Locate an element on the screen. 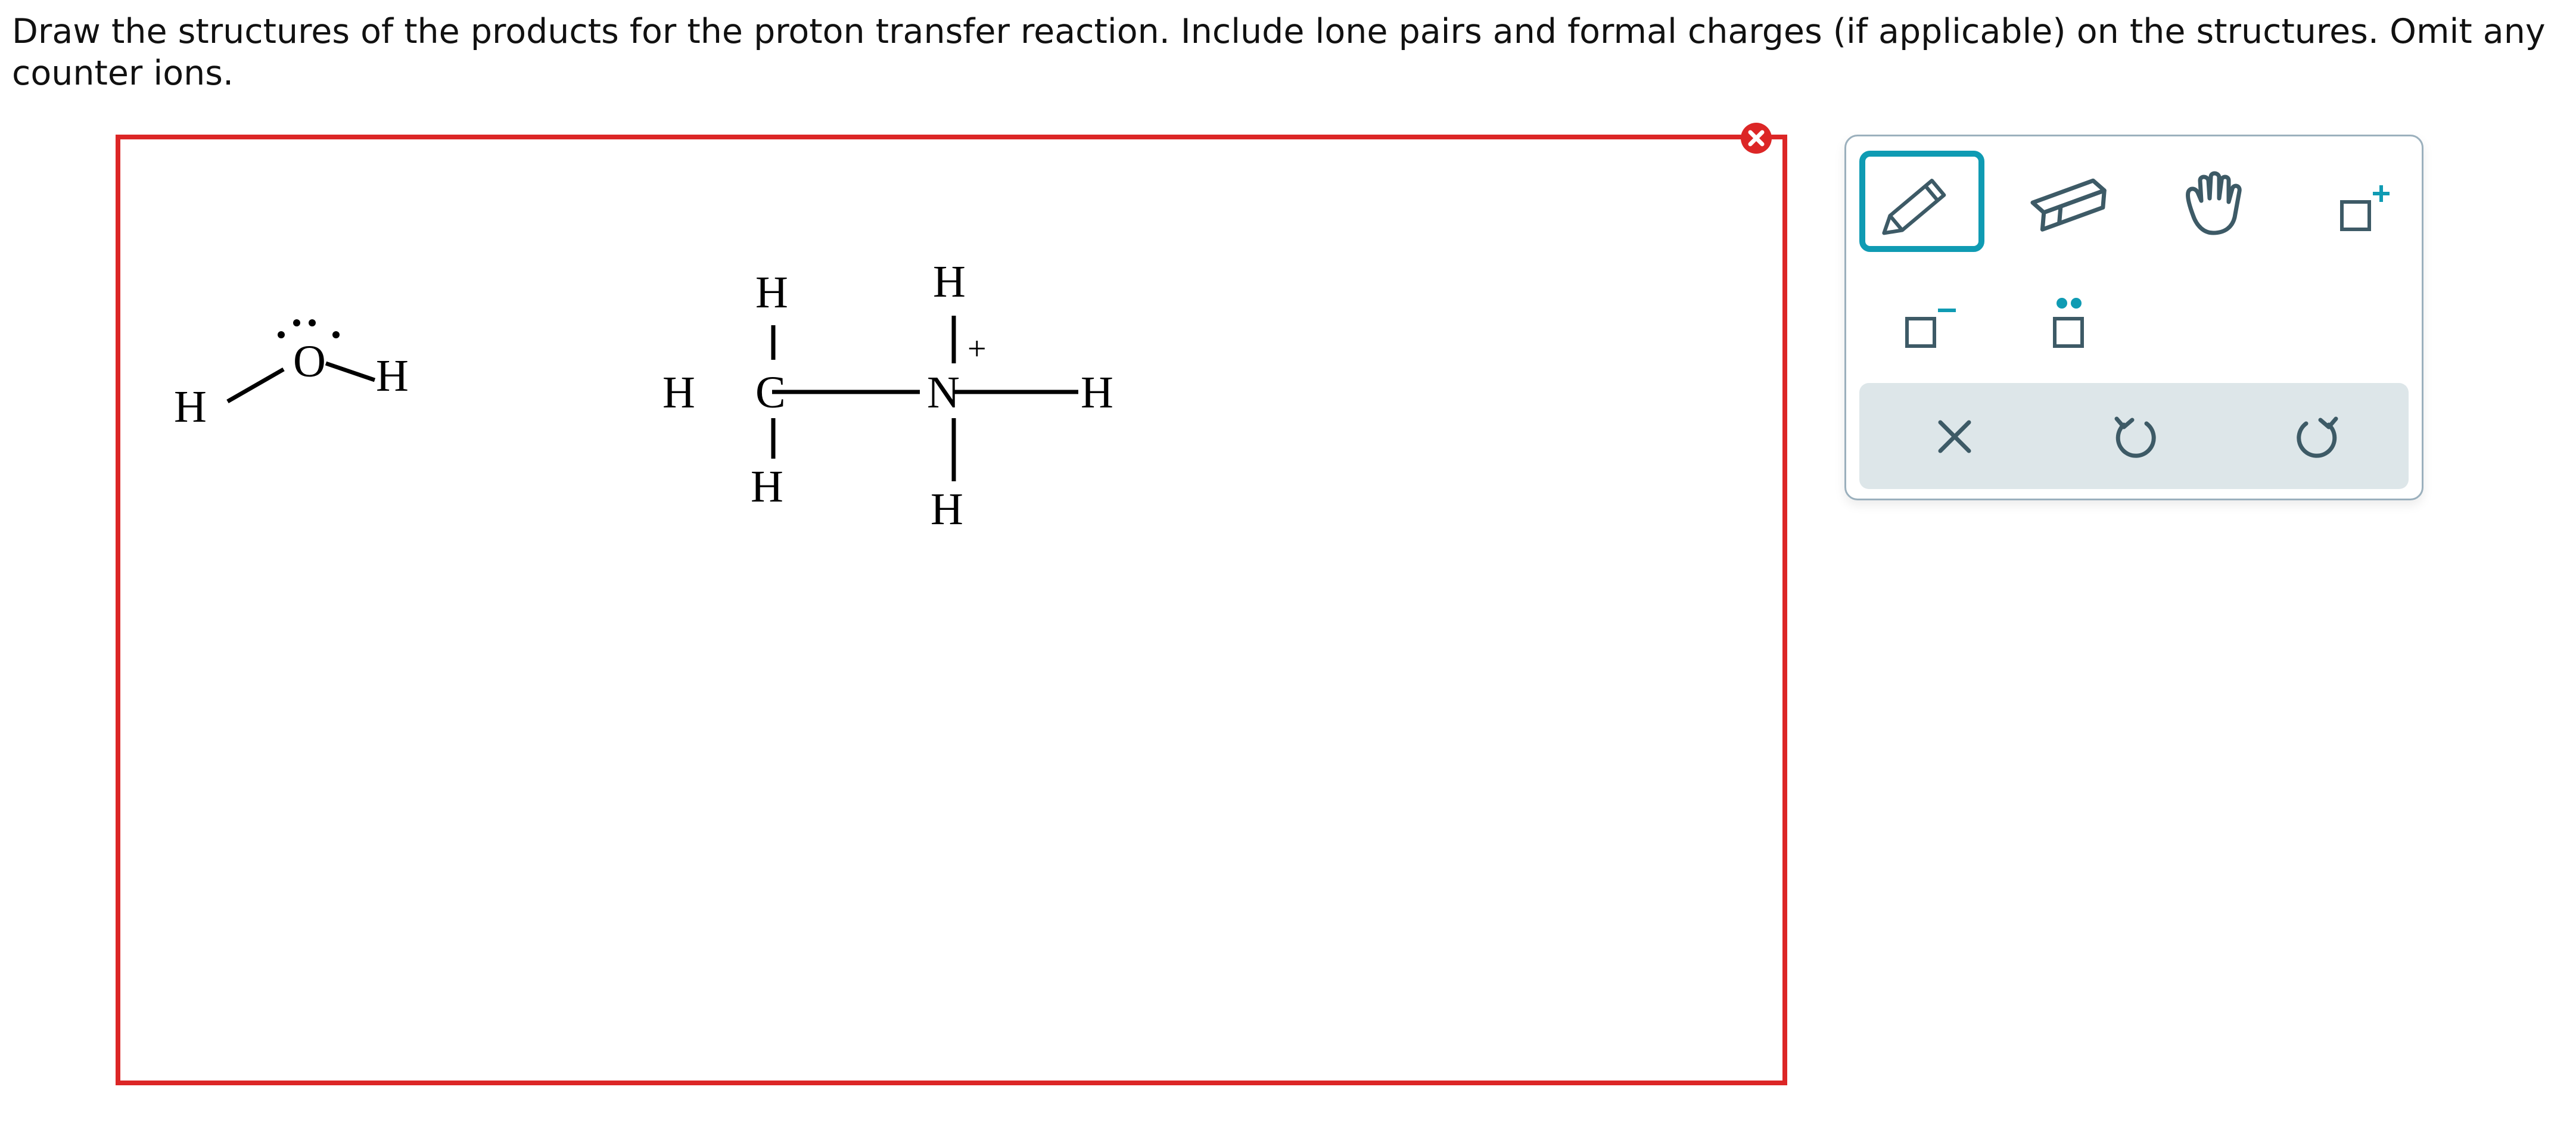 The image size is (2576, 1124). methyl-h-top: H is located at coordinates (771, 292).